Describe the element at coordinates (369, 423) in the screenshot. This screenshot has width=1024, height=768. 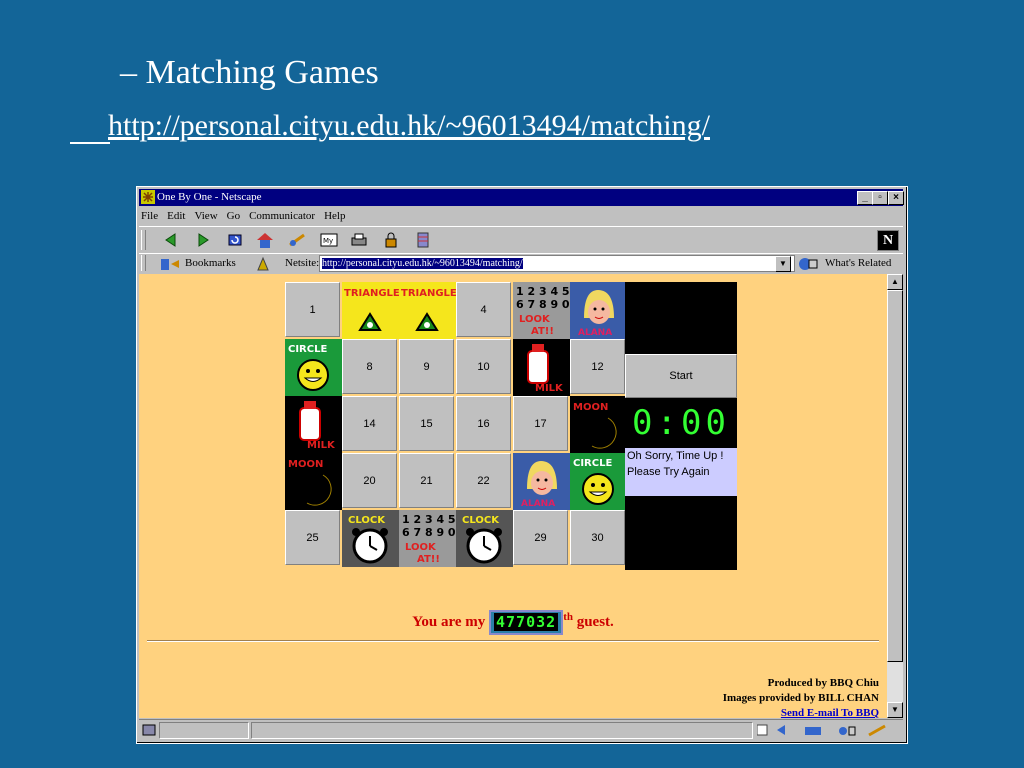
I see `grid-cell-14: 14` at that location.